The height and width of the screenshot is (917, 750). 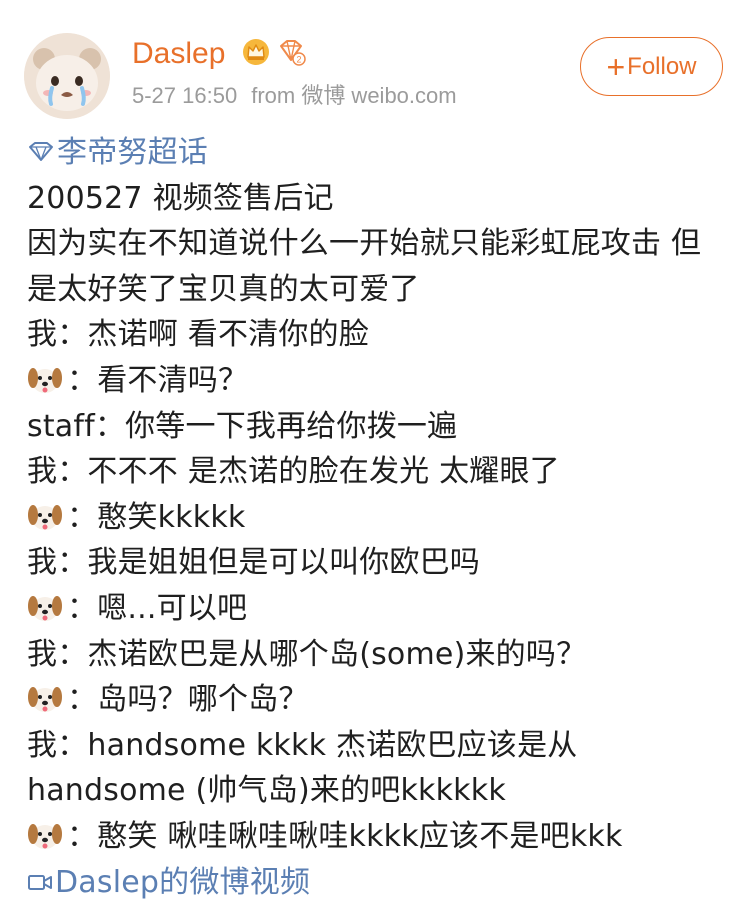 What do you see at coordinates (256, 52) in the screenshot?
I see `crown-icon` at bounding box center [256, 52].